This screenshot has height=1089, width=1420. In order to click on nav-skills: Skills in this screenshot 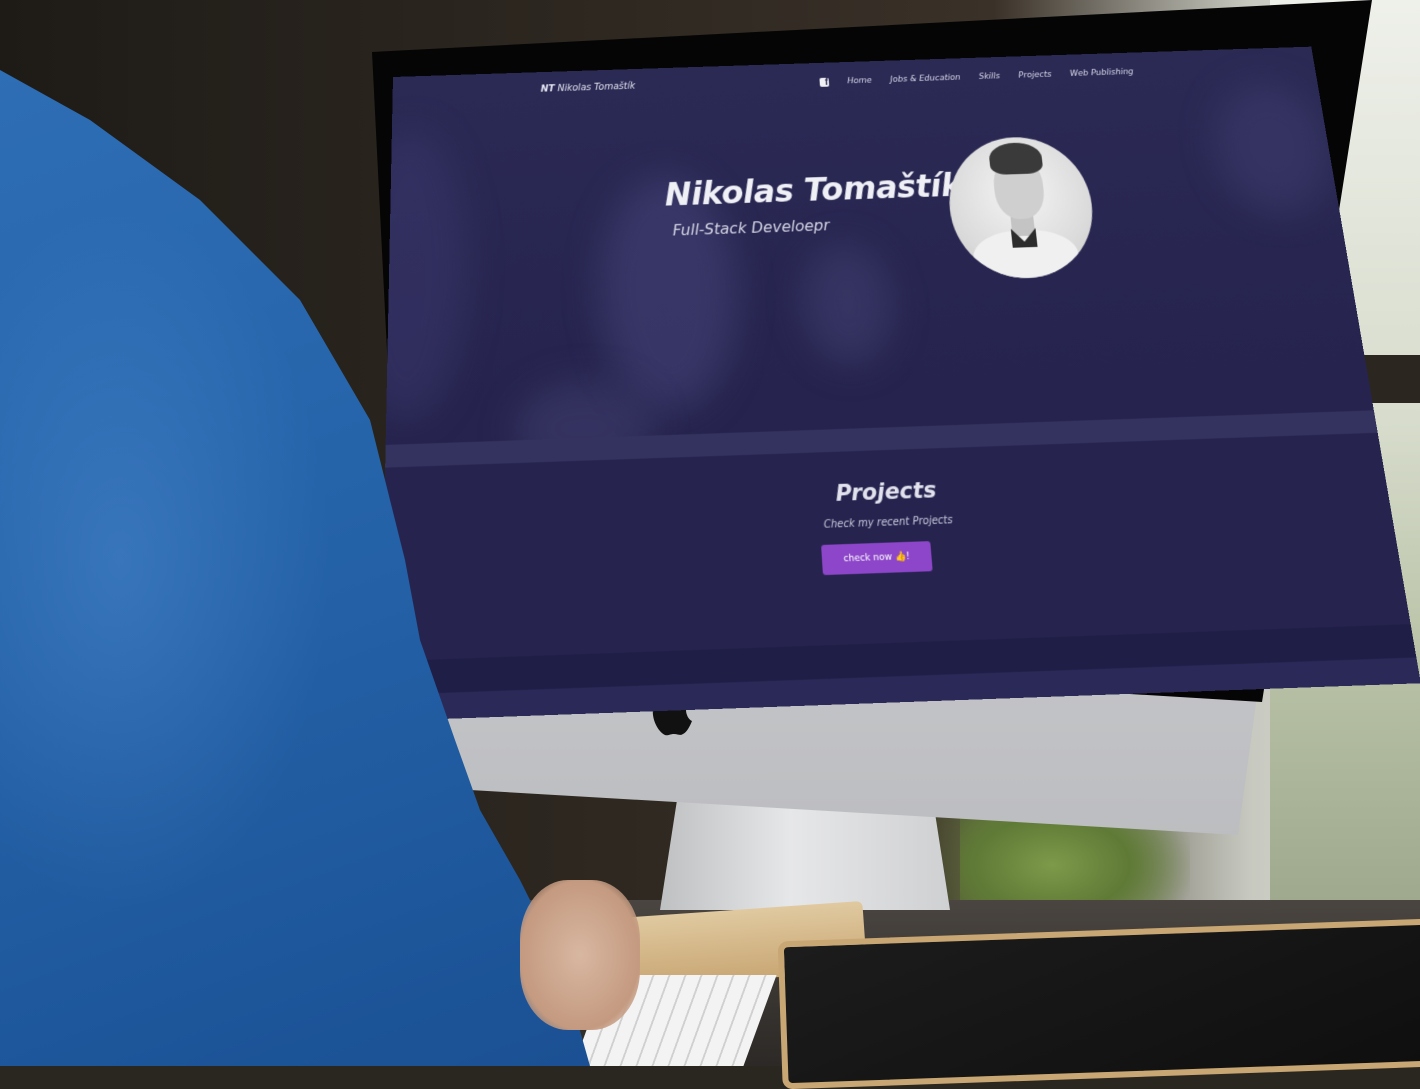, I will do `click(989, 77)`.